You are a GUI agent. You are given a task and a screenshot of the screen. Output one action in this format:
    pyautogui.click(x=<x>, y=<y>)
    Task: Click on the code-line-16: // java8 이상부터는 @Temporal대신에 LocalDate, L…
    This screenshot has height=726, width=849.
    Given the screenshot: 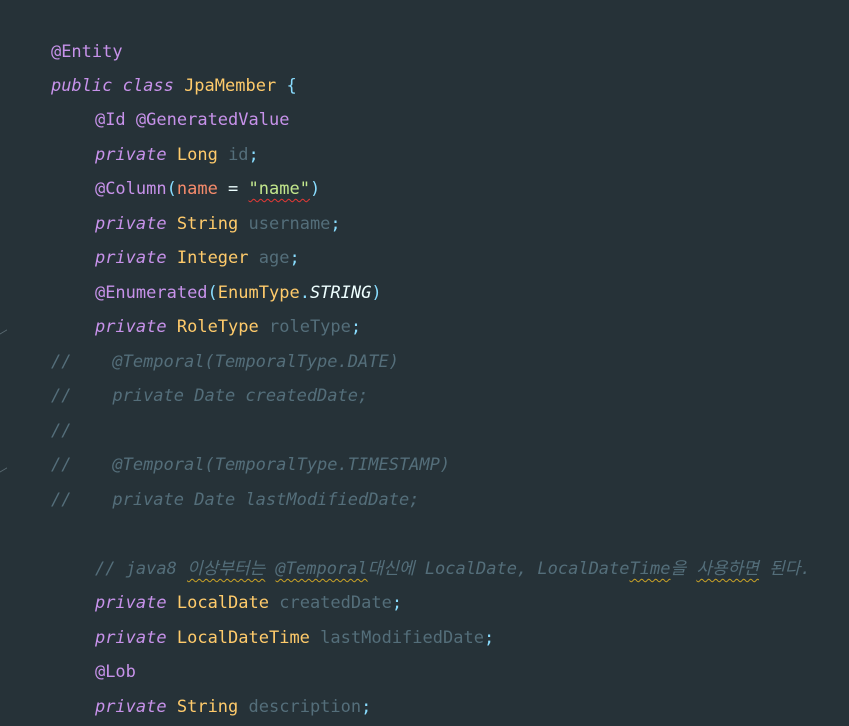 What is the action you would take?
    pyautogui.click(x=432, y=548)
    